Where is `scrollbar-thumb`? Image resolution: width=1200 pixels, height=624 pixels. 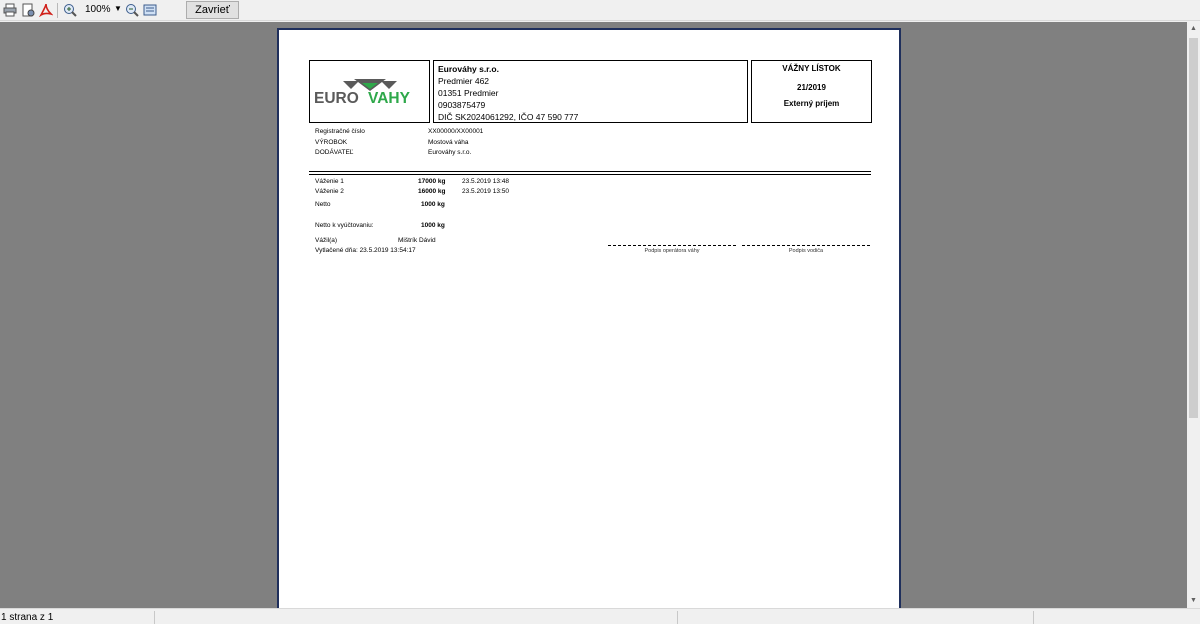 scrollbar-thumb is located at coordinates (1193, 228).